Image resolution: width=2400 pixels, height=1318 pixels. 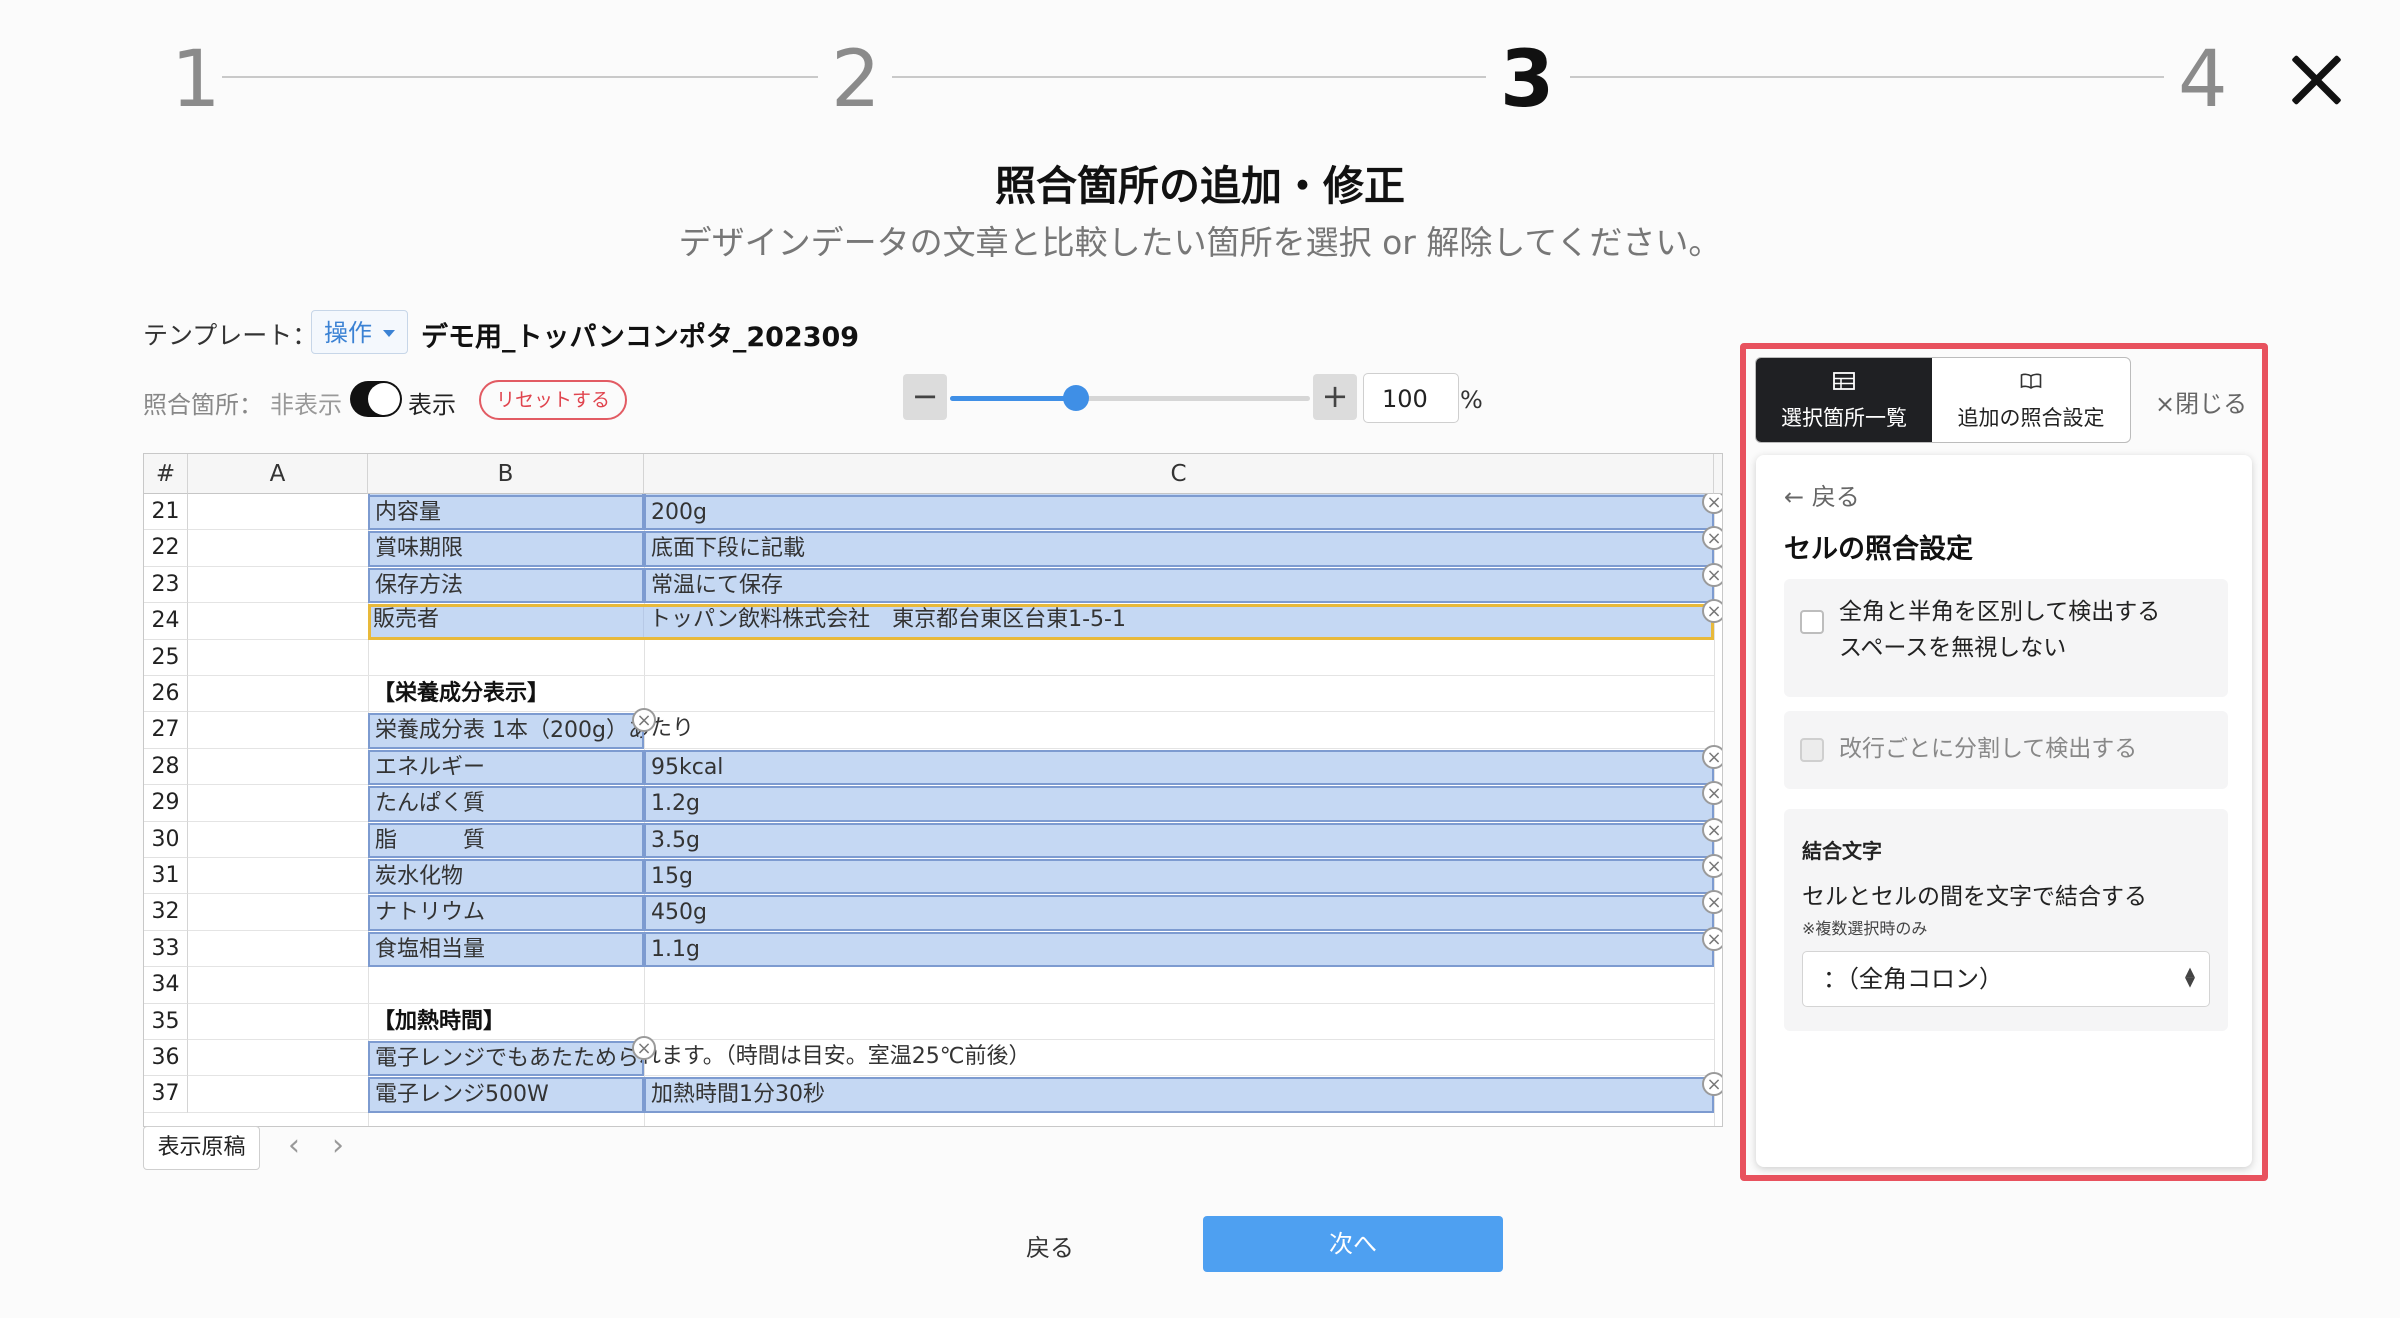 I want to click on column-header-a: A, so click(x=278, y=474).